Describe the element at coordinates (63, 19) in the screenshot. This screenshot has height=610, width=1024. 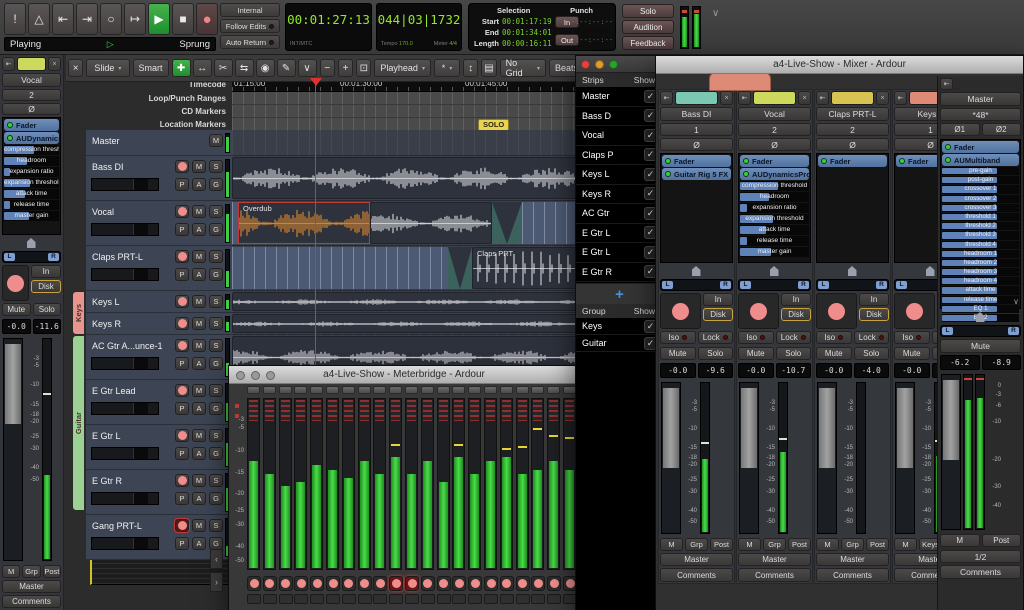
I see `goto-start-button: ⇤` at that location.